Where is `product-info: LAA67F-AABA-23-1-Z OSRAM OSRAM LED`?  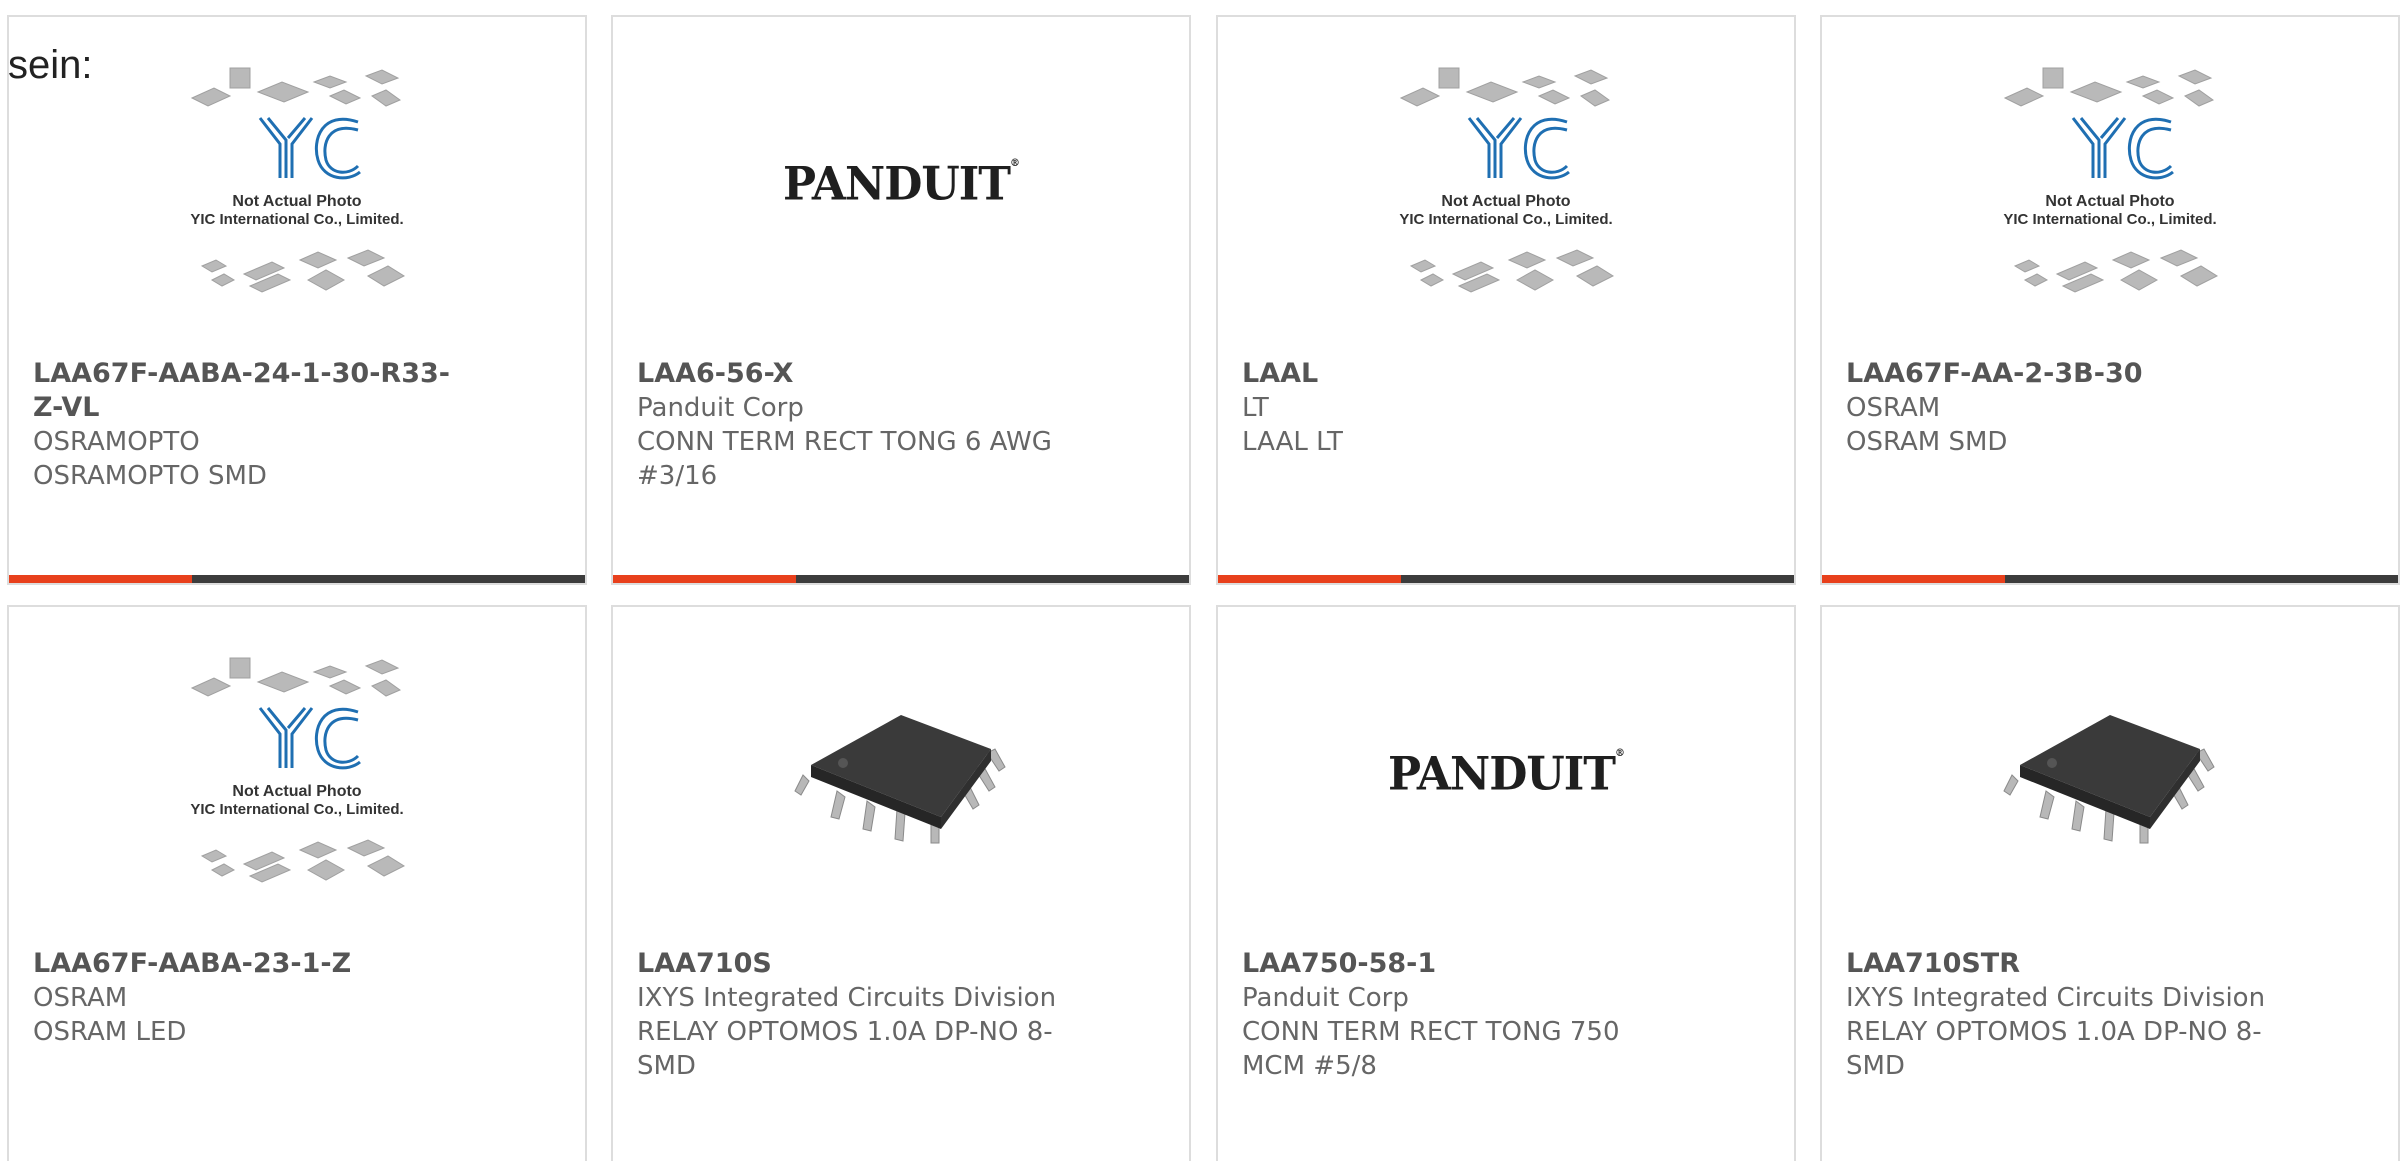 product-info: LAA67F-AABA-23-1-Z OSRAM OSRAM LED is located at coordinates (253, 998).